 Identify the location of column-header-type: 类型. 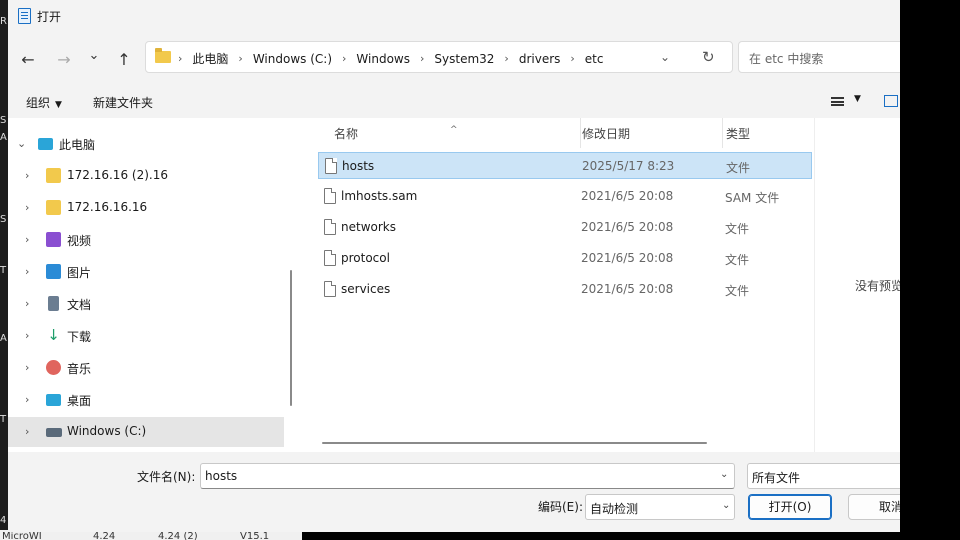
(770, 133).